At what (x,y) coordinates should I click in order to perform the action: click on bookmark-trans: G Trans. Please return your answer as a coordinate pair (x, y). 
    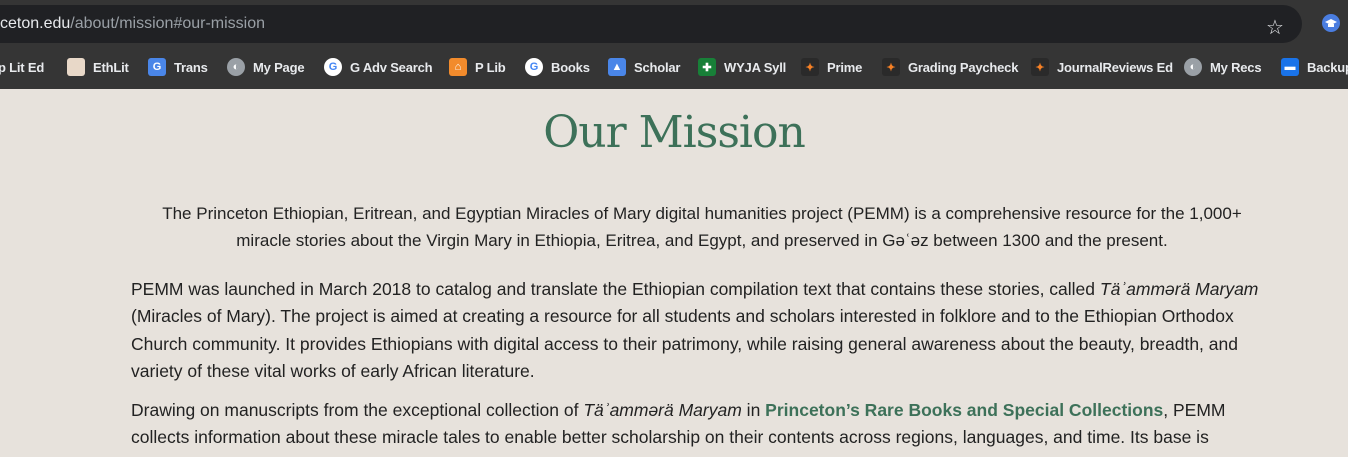
    Looking at the image, I should click on (178, 67).